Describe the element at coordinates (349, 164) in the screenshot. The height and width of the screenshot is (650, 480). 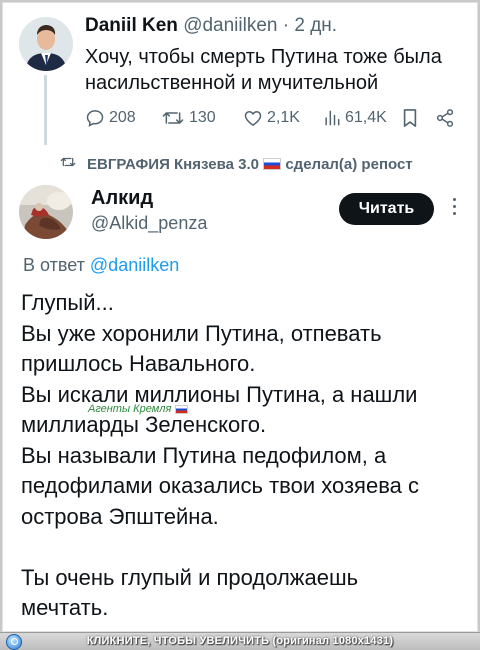
I see `repost-label: сделал(а) репост` at that location.